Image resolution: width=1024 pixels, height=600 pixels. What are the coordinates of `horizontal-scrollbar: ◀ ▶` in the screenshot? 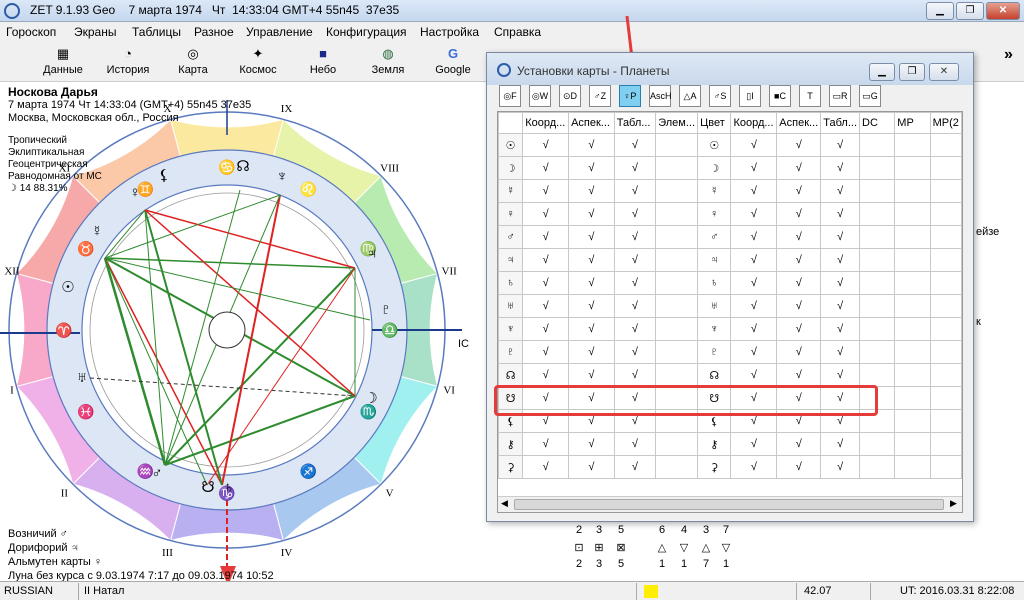 It's located at (730, 504).